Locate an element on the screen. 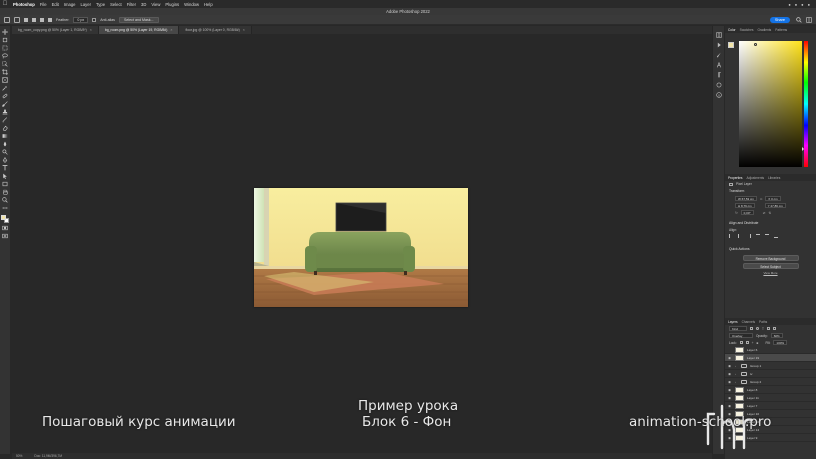 This screenshot has width=816, height=459. menu-plugins: Plugins is located at coordinates (172, 4).